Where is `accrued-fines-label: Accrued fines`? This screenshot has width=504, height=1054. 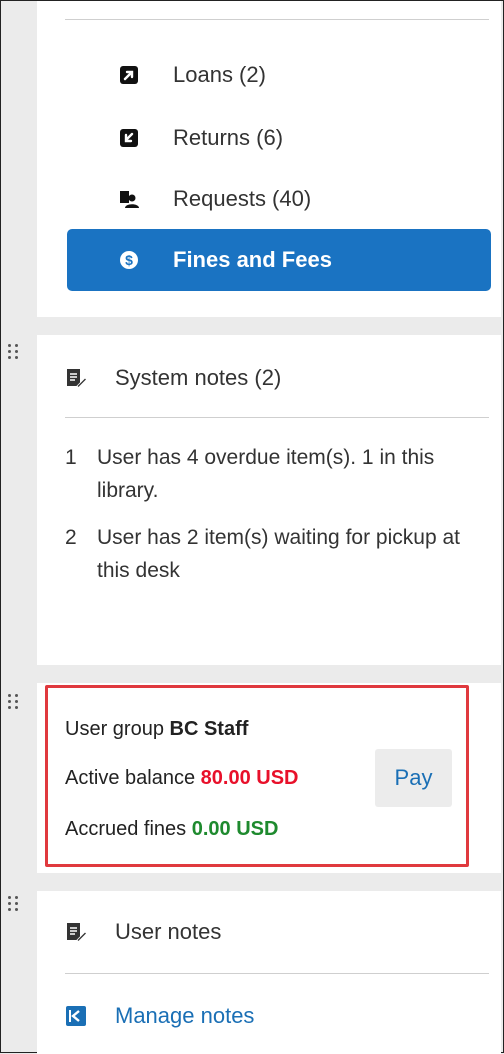 accrued-fines-label: Accrued fines is located at coordinates (128, 829).